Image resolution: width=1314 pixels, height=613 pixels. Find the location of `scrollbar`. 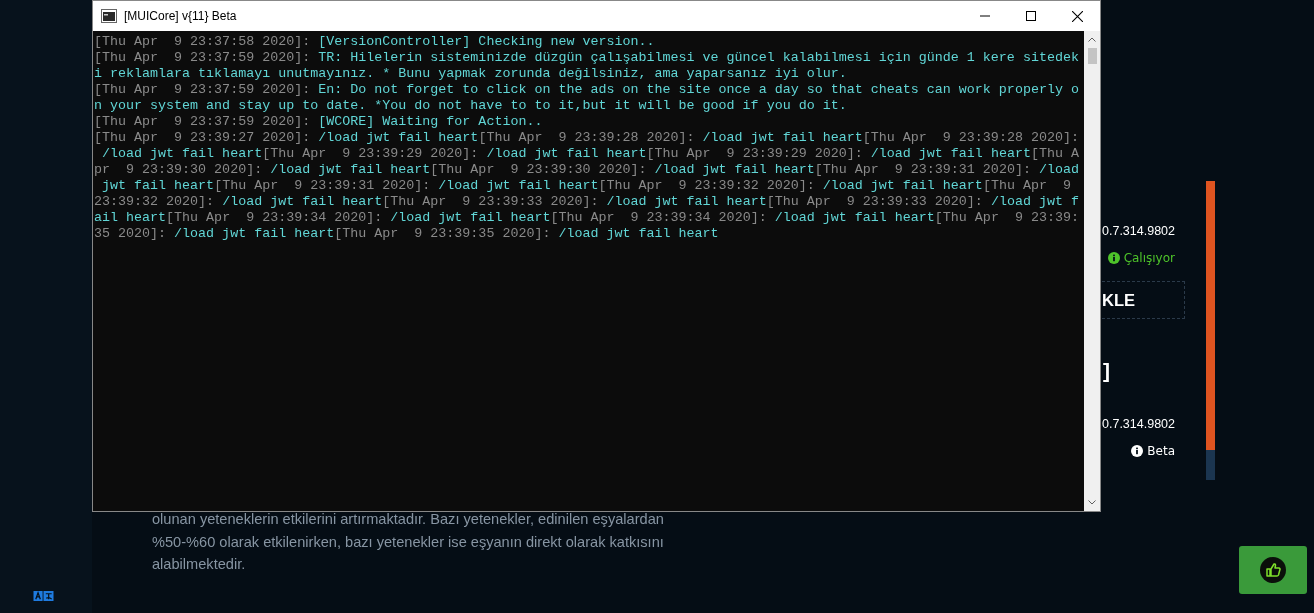

scrollbar is located at coordinates (1092, 271).